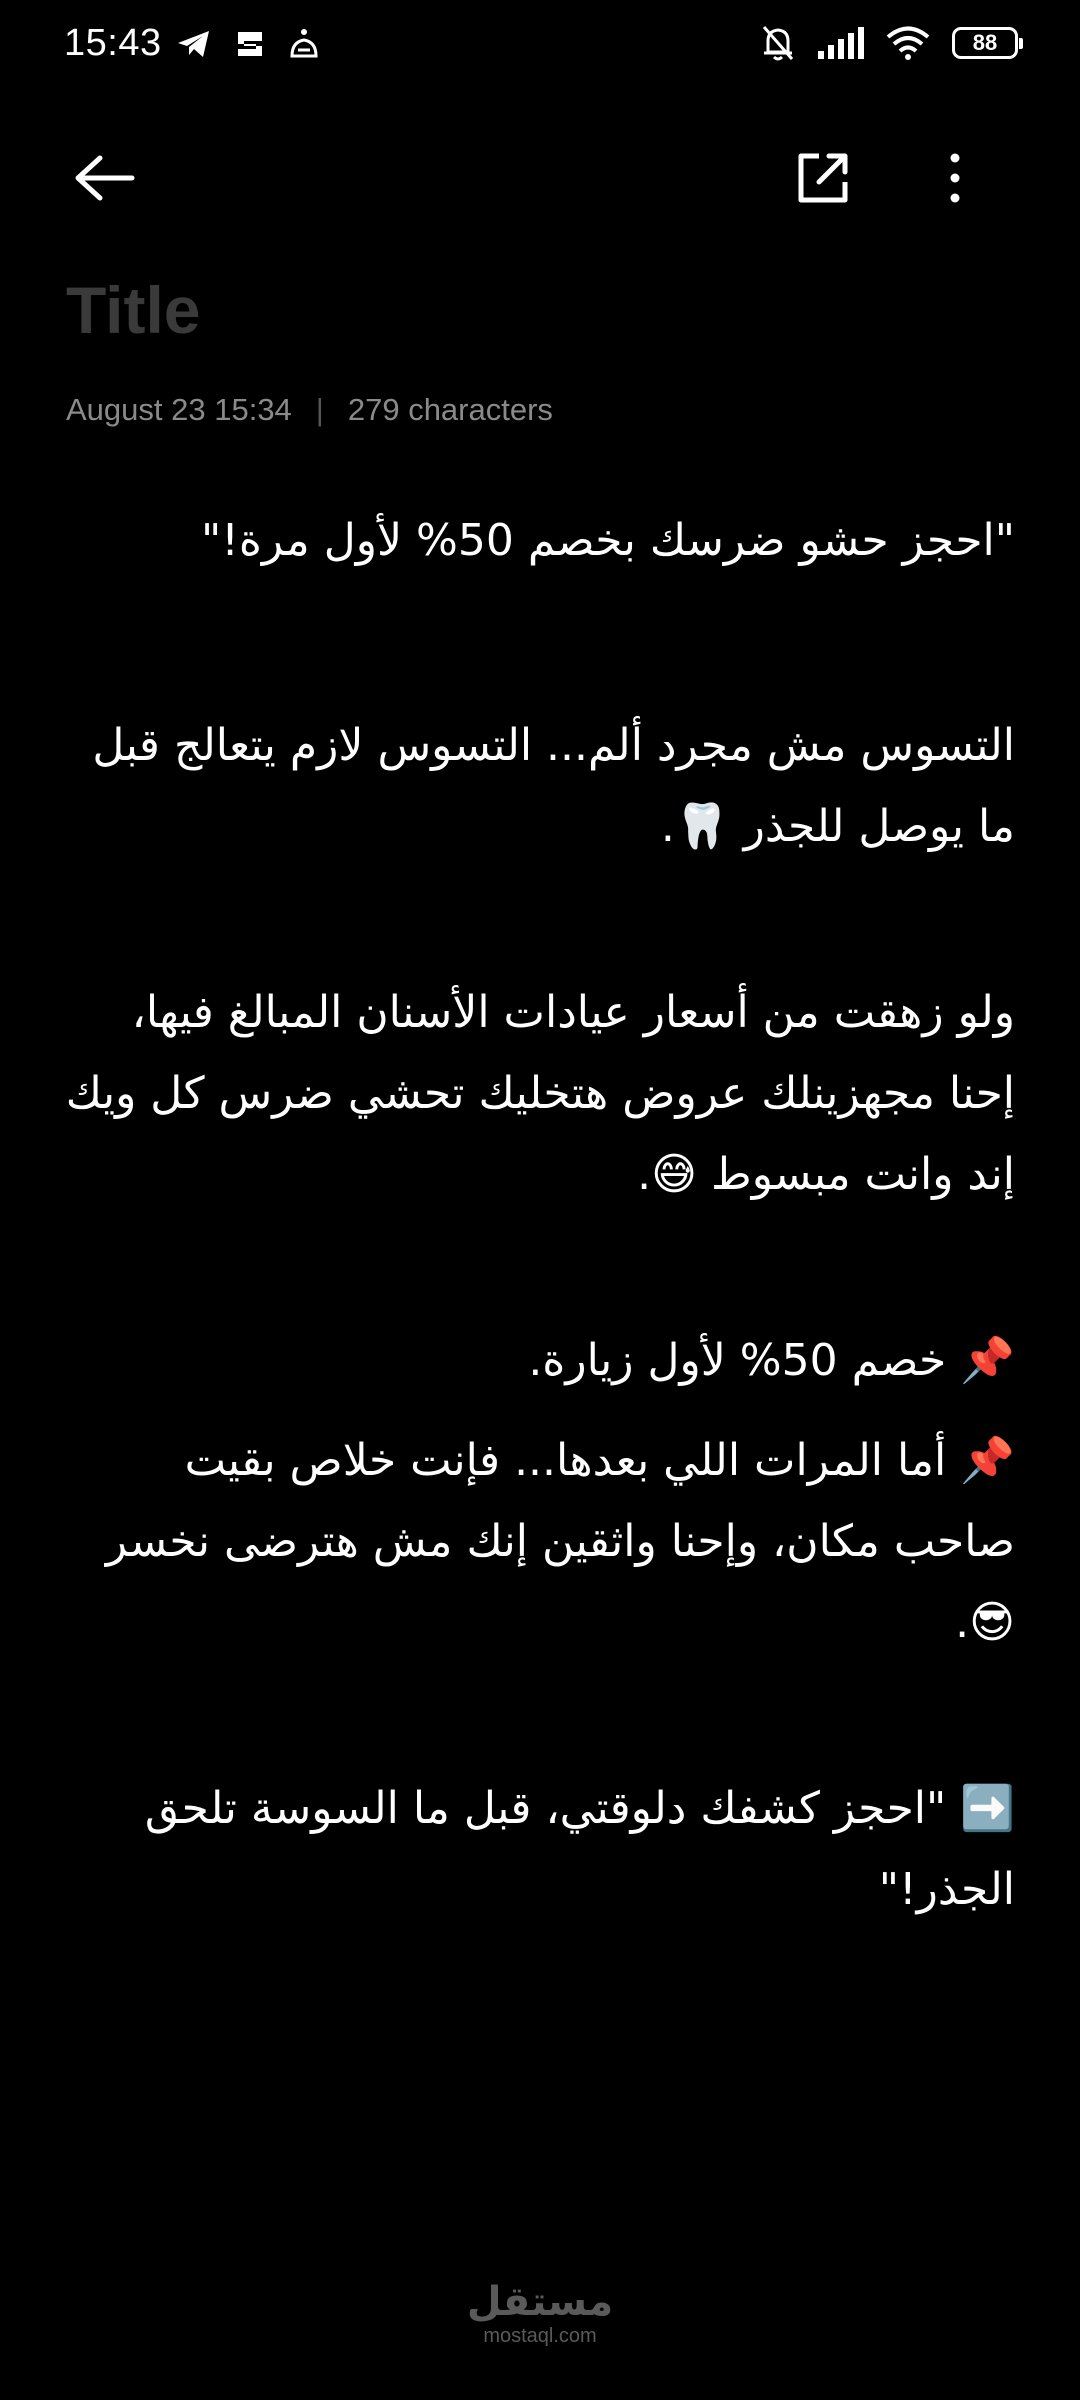  Describe the element at coordinates (105, 178) in the screenshot. I see `arrow-left-icon` at that location.